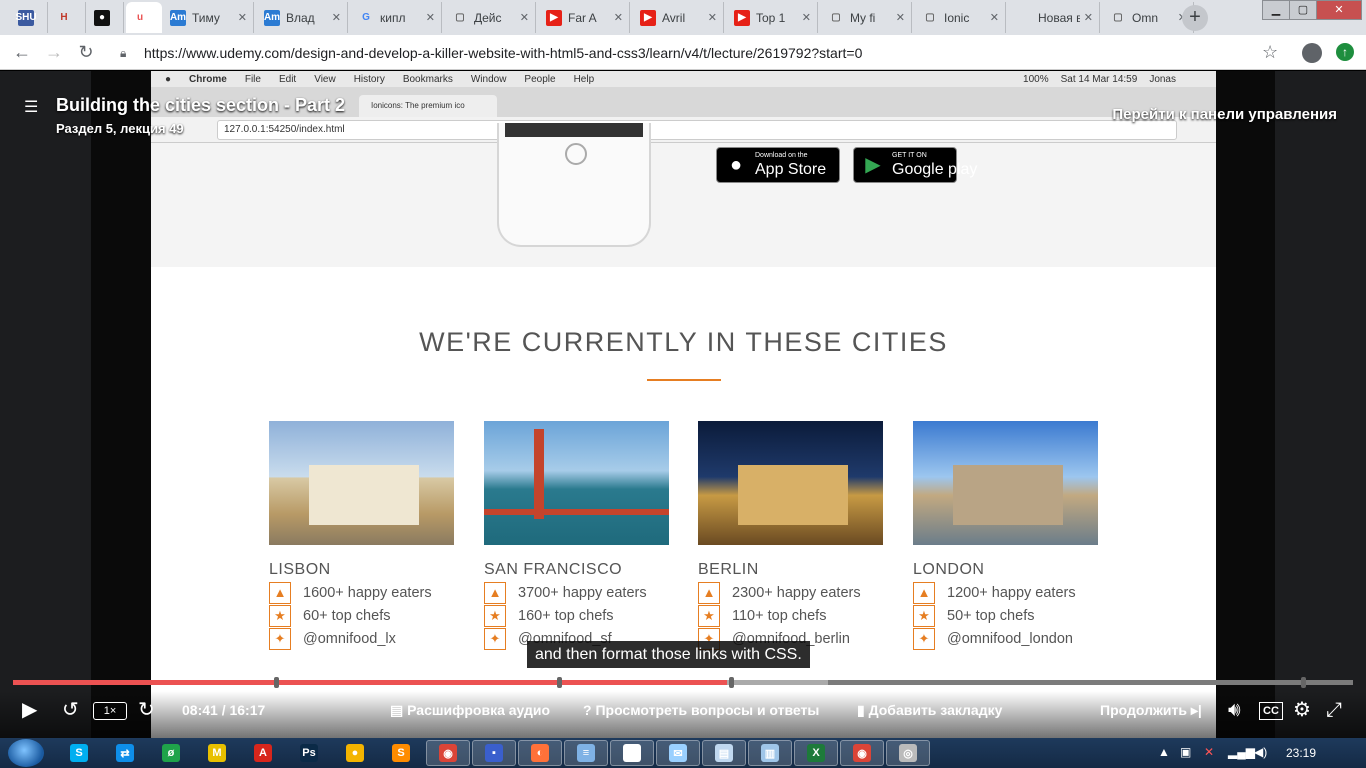  I want to click on explorer-icon: ▥, so click(770, 753).